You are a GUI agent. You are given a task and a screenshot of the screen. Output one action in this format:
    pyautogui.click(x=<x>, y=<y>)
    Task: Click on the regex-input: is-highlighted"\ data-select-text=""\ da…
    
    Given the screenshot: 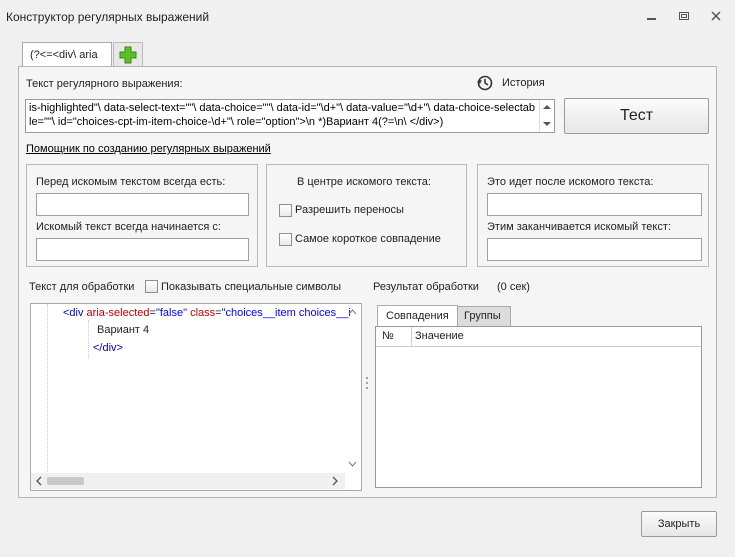 What is the action you would take?
    pyautogui.click(x=290, y=116)
    